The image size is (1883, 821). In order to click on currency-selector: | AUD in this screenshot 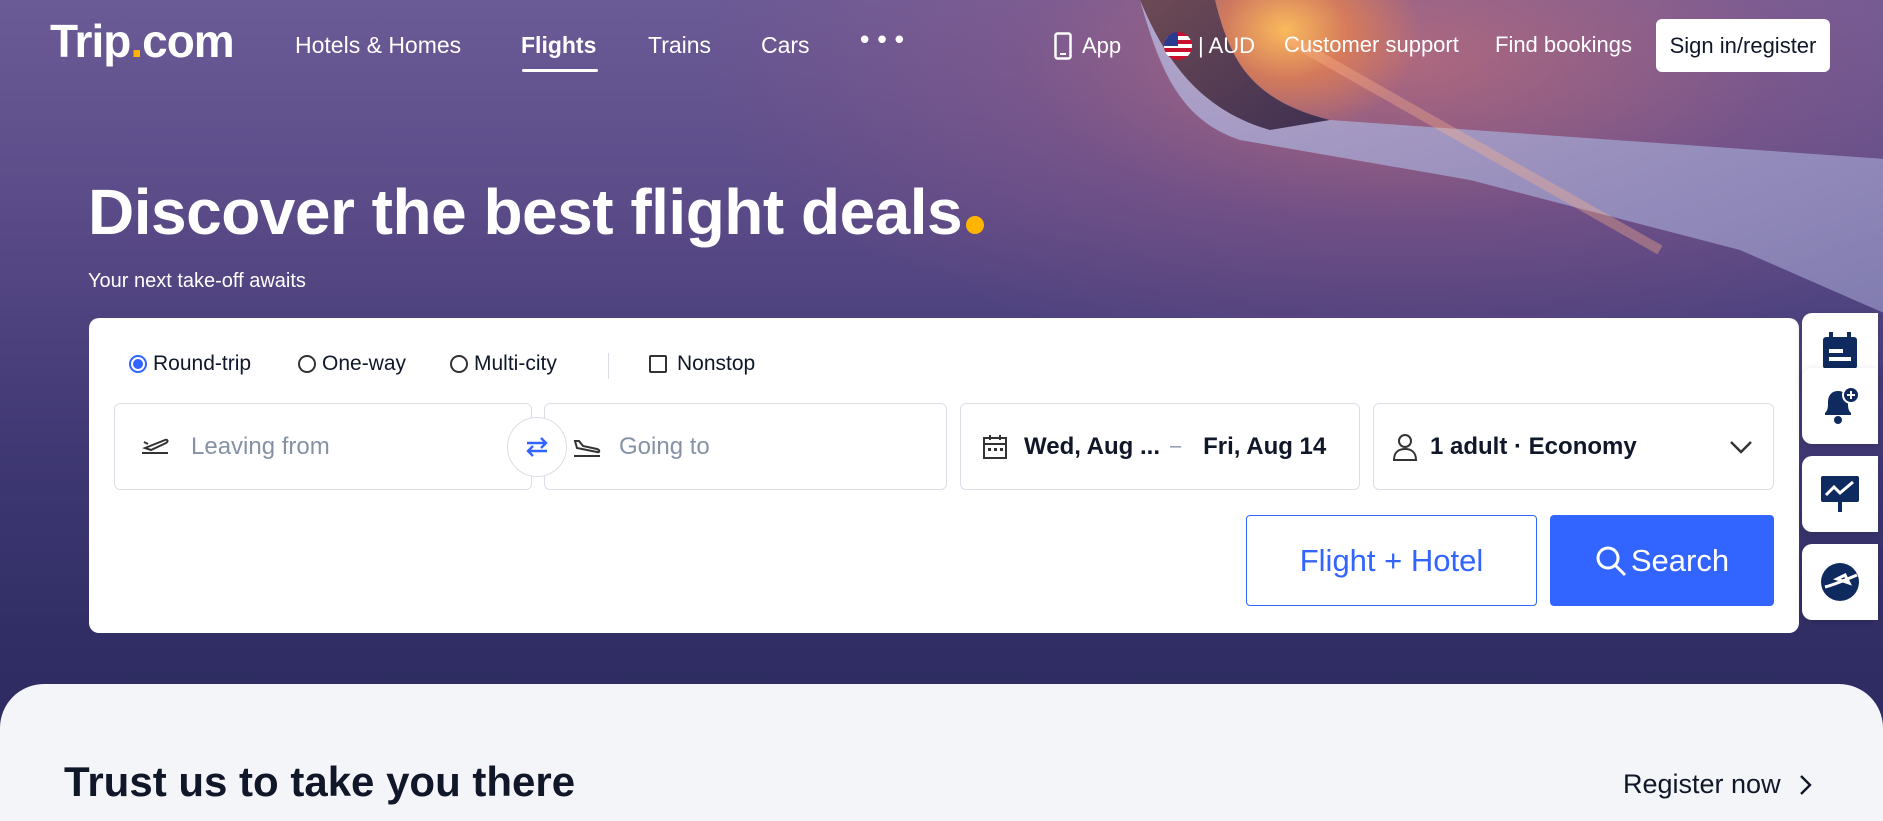, I will do `click(1209, 46)`.